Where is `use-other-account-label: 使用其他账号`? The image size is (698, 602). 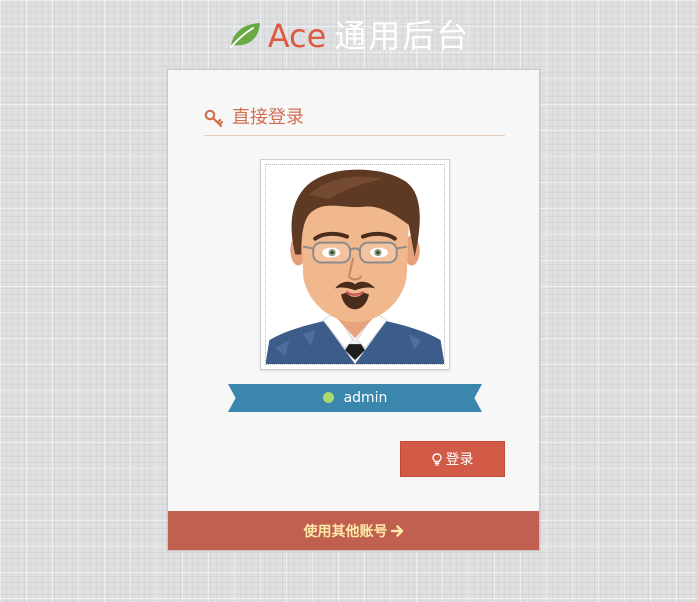
use-other-account-label: 使用其他账号 is located at coordinates (345, 532).